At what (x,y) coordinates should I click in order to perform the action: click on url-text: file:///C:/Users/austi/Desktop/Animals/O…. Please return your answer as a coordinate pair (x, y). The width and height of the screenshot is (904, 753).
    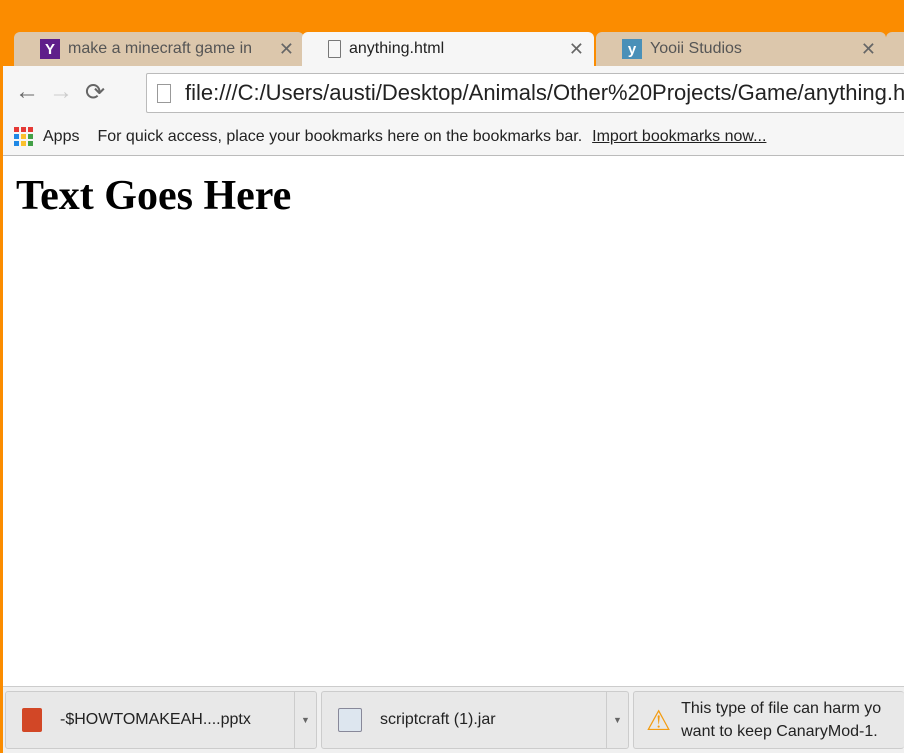
    Looking at the image, I should click on (544, 93).